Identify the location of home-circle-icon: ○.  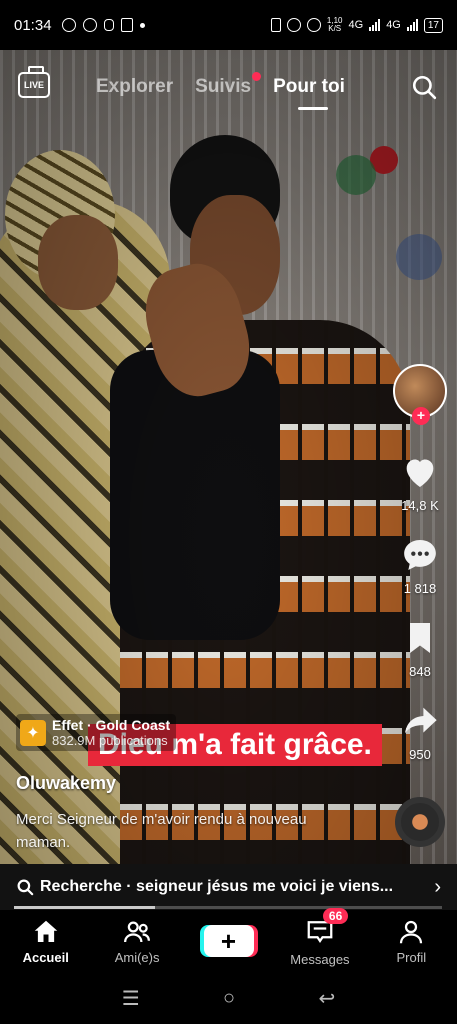
(229, 998).